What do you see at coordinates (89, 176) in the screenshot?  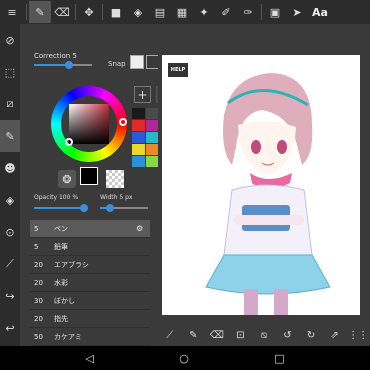 I see `foreground-color` at bounding box center [89, 176].